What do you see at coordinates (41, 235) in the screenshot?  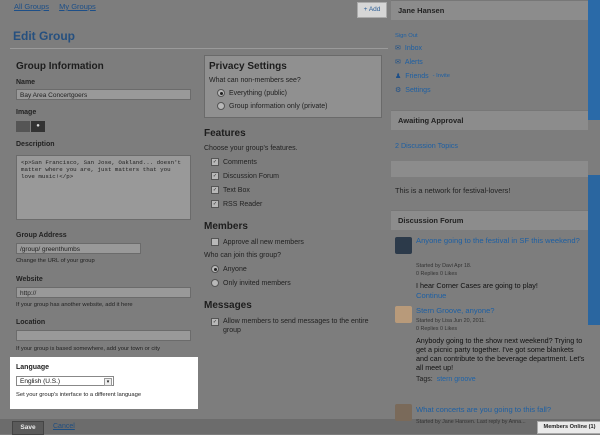 I see `address-label: Group Address` at bounding box center [41, 235].